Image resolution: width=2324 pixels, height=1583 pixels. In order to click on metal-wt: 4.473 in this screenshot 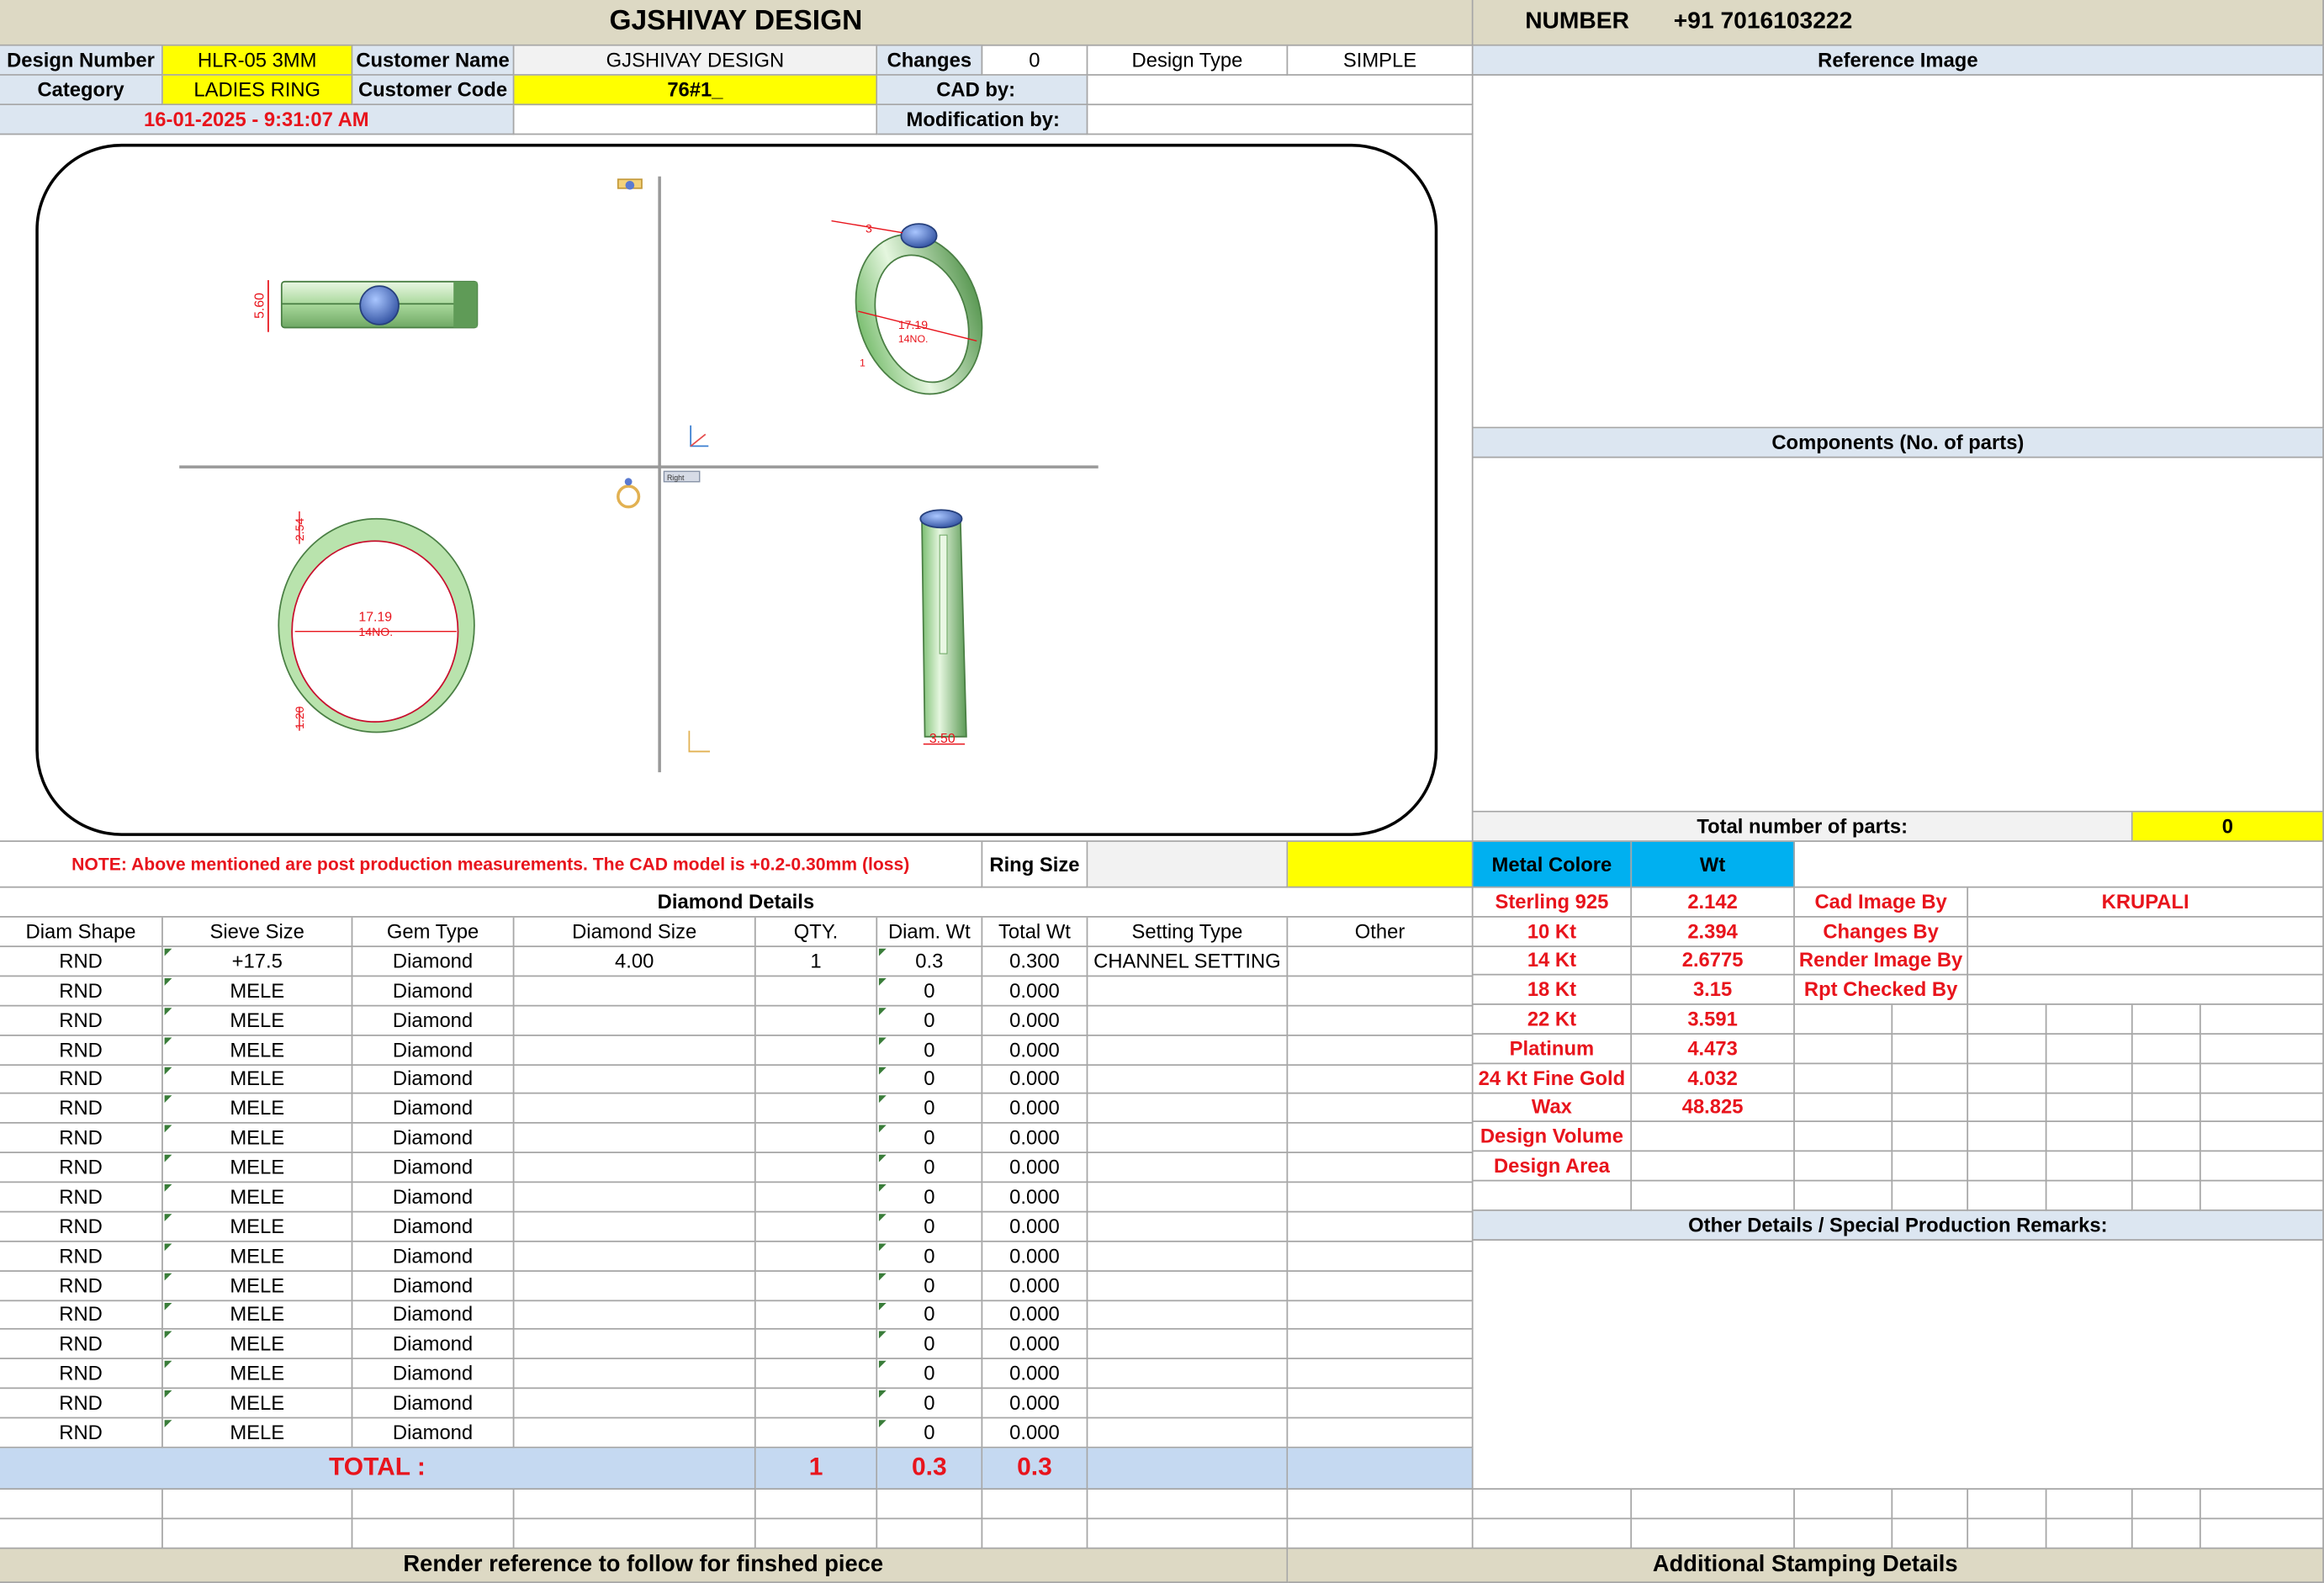, I will do `click(1714, 1049)`.